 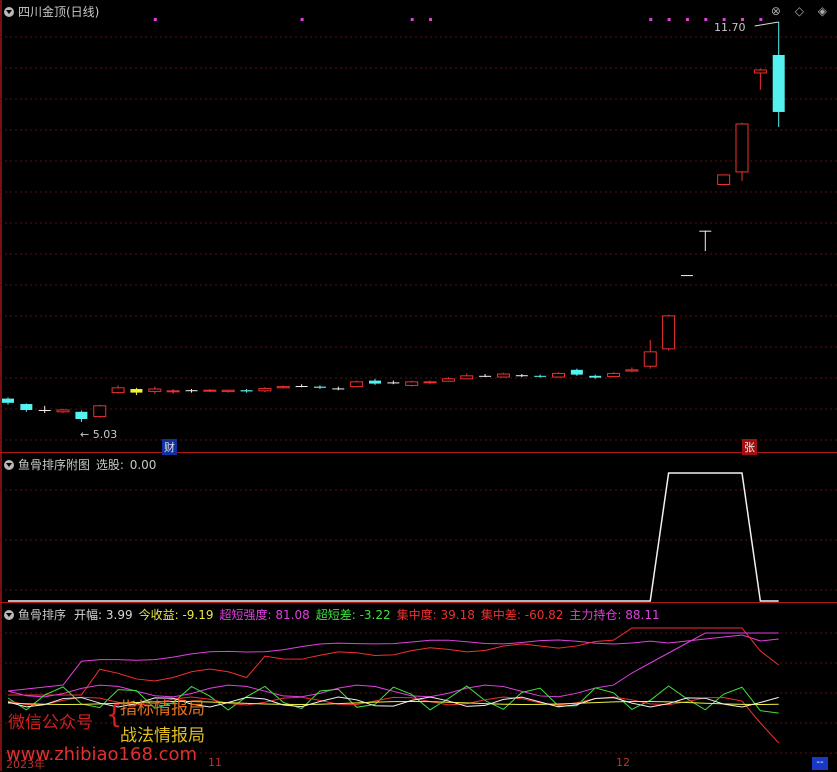 What do you see at coordinates (215, 762) in the screenshot?
I see `axis-month-11: 11` at bounding box center [215, 762].